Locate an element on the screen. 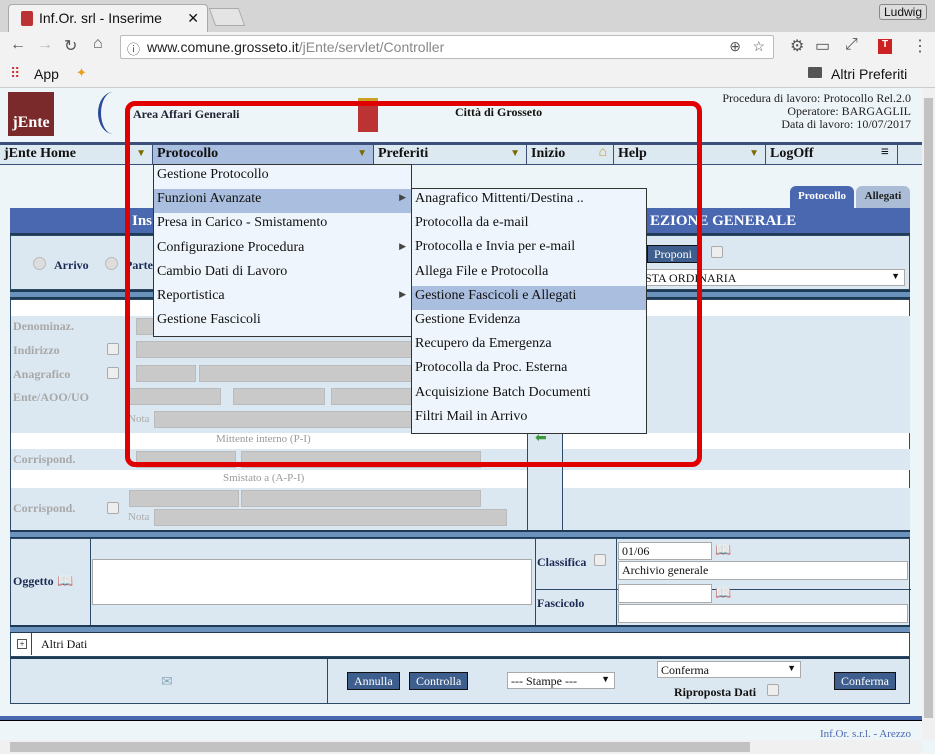 Image resolution: width=935 pixels, height=754 pixels. work-date-text: Data di lavoro: 10/07/2017 is located at coordinates (846, 124).